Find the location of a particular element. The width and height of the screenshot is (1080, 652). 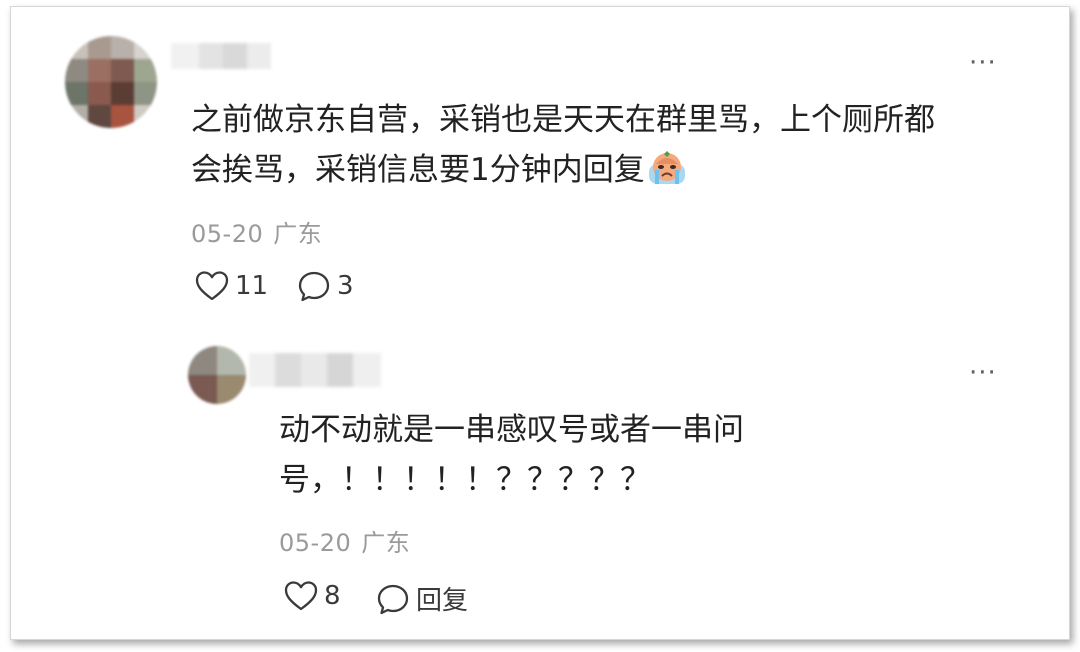

reply-button: 回复 is located at coordinates (422, 598).